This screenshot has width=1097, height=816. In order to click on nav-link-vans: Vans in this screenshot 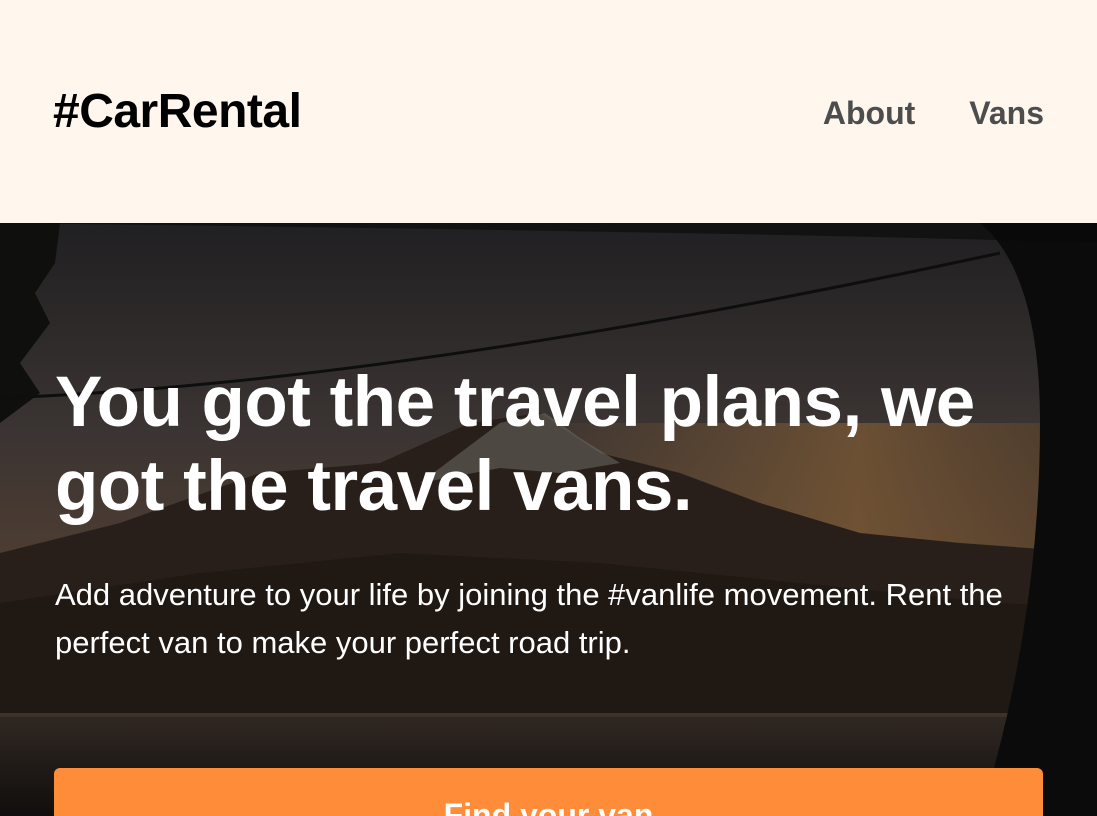, I will do `click(1006, 113)`.